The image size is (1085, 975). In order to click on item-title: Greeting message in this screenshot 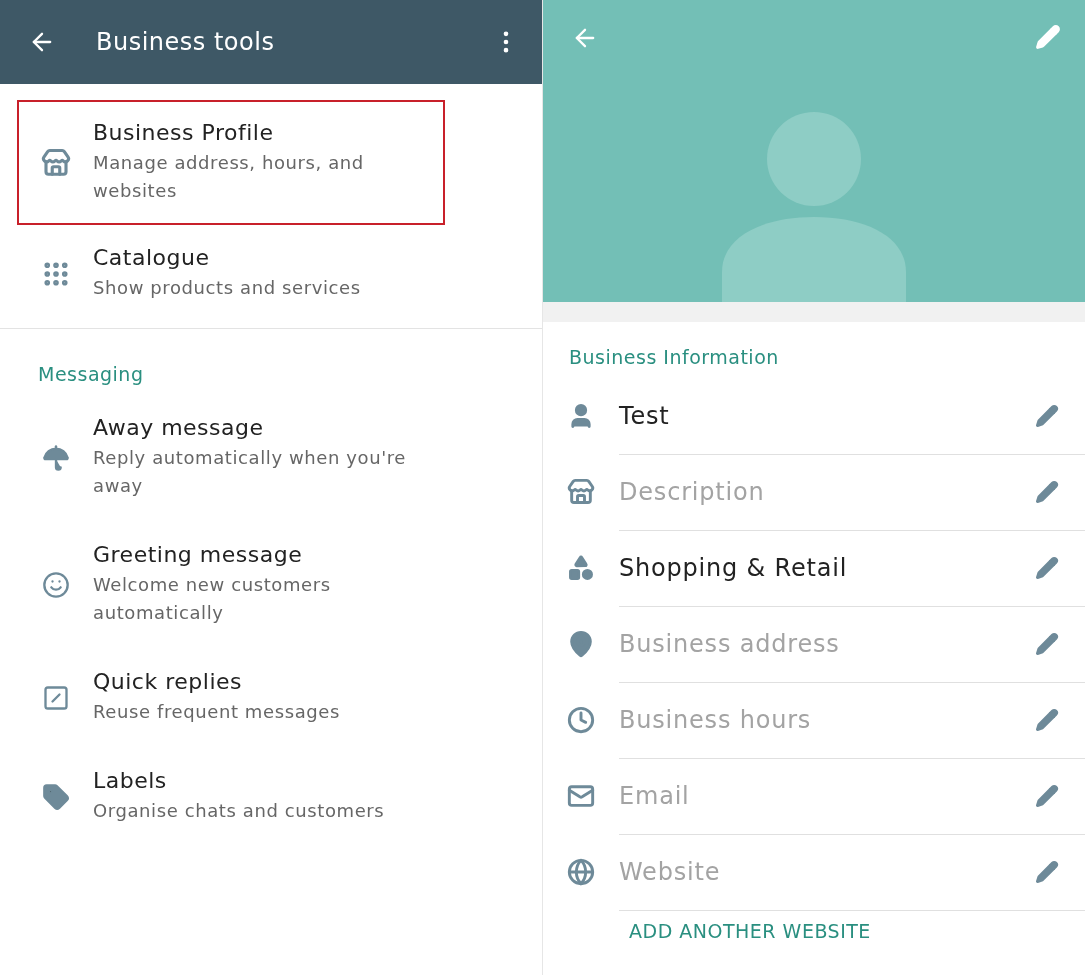, I will do `click(198, 554)`.